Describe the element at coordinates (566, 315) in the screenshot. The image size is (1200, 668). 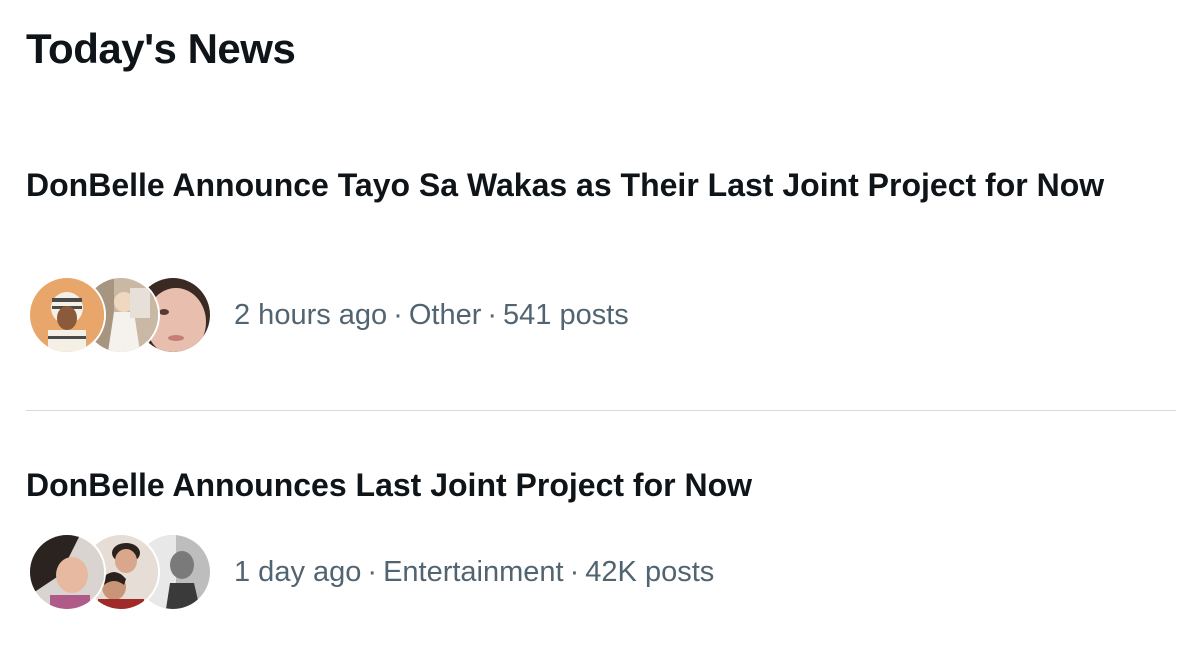
I see `news-post-count: 541 posts` at that location.